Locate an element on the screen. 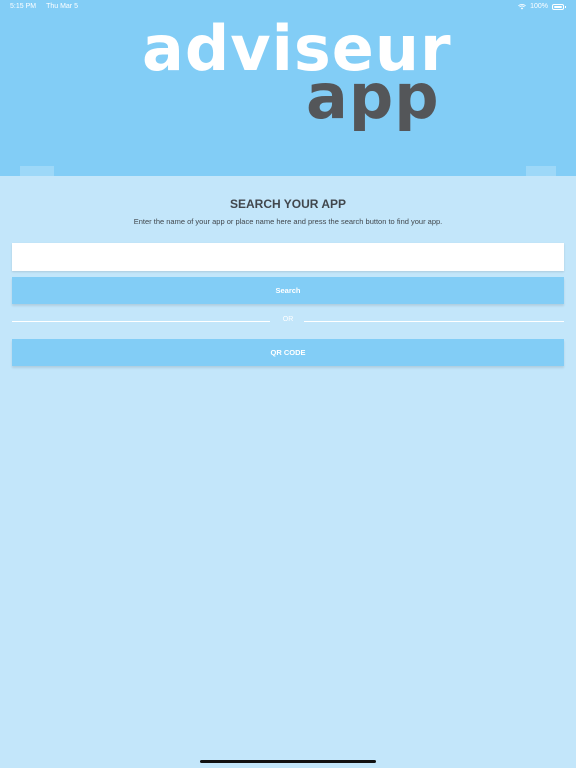 The image size is (576, 768). logo-text-app: app is located at coordinates (373, 96).